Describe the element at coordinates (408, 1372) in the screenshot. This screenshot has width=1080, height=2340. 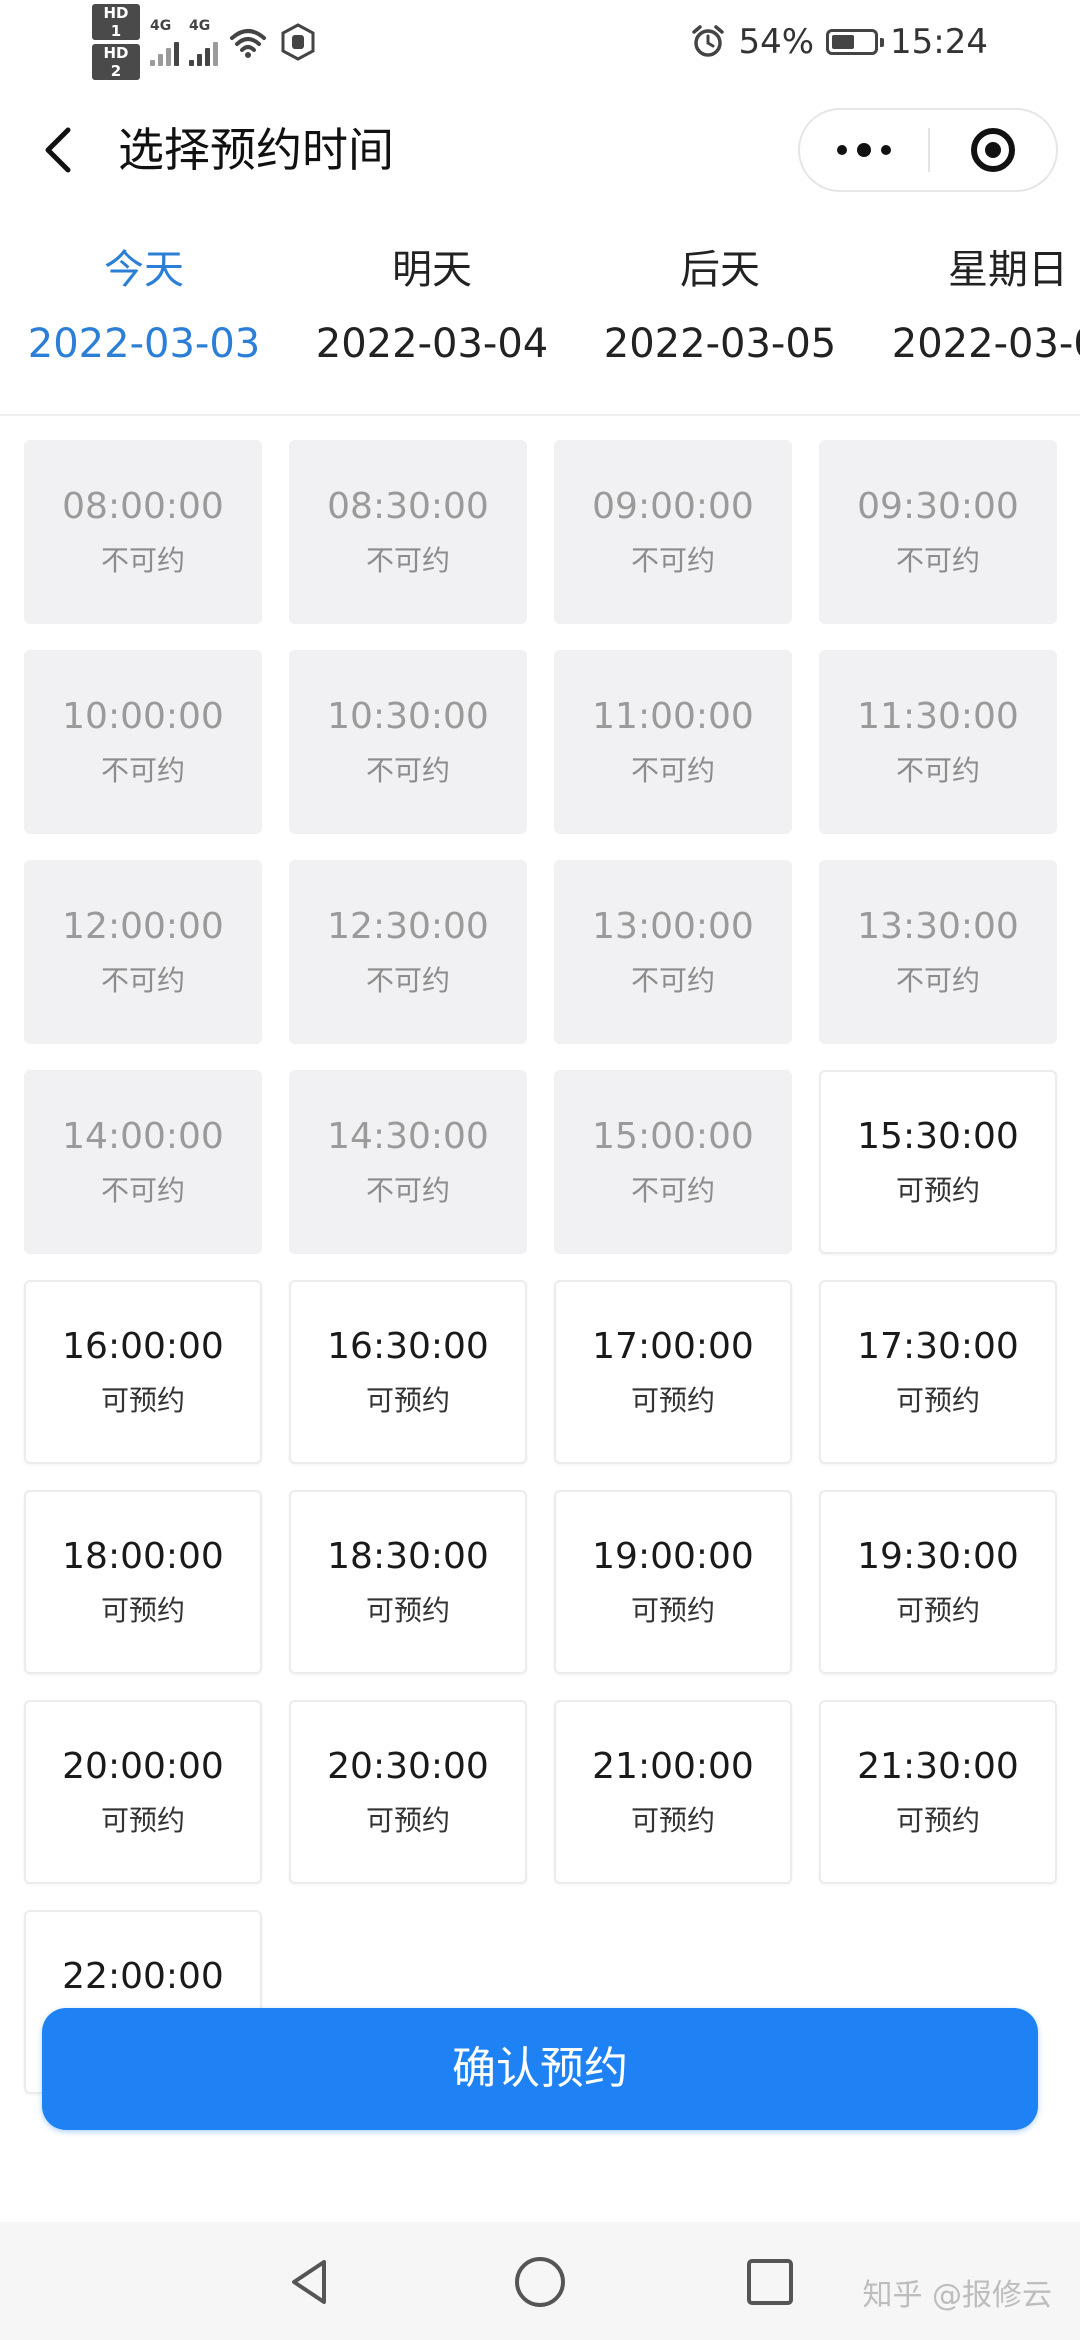
I see `time-slot: 16:30:00 可预约` at that location.